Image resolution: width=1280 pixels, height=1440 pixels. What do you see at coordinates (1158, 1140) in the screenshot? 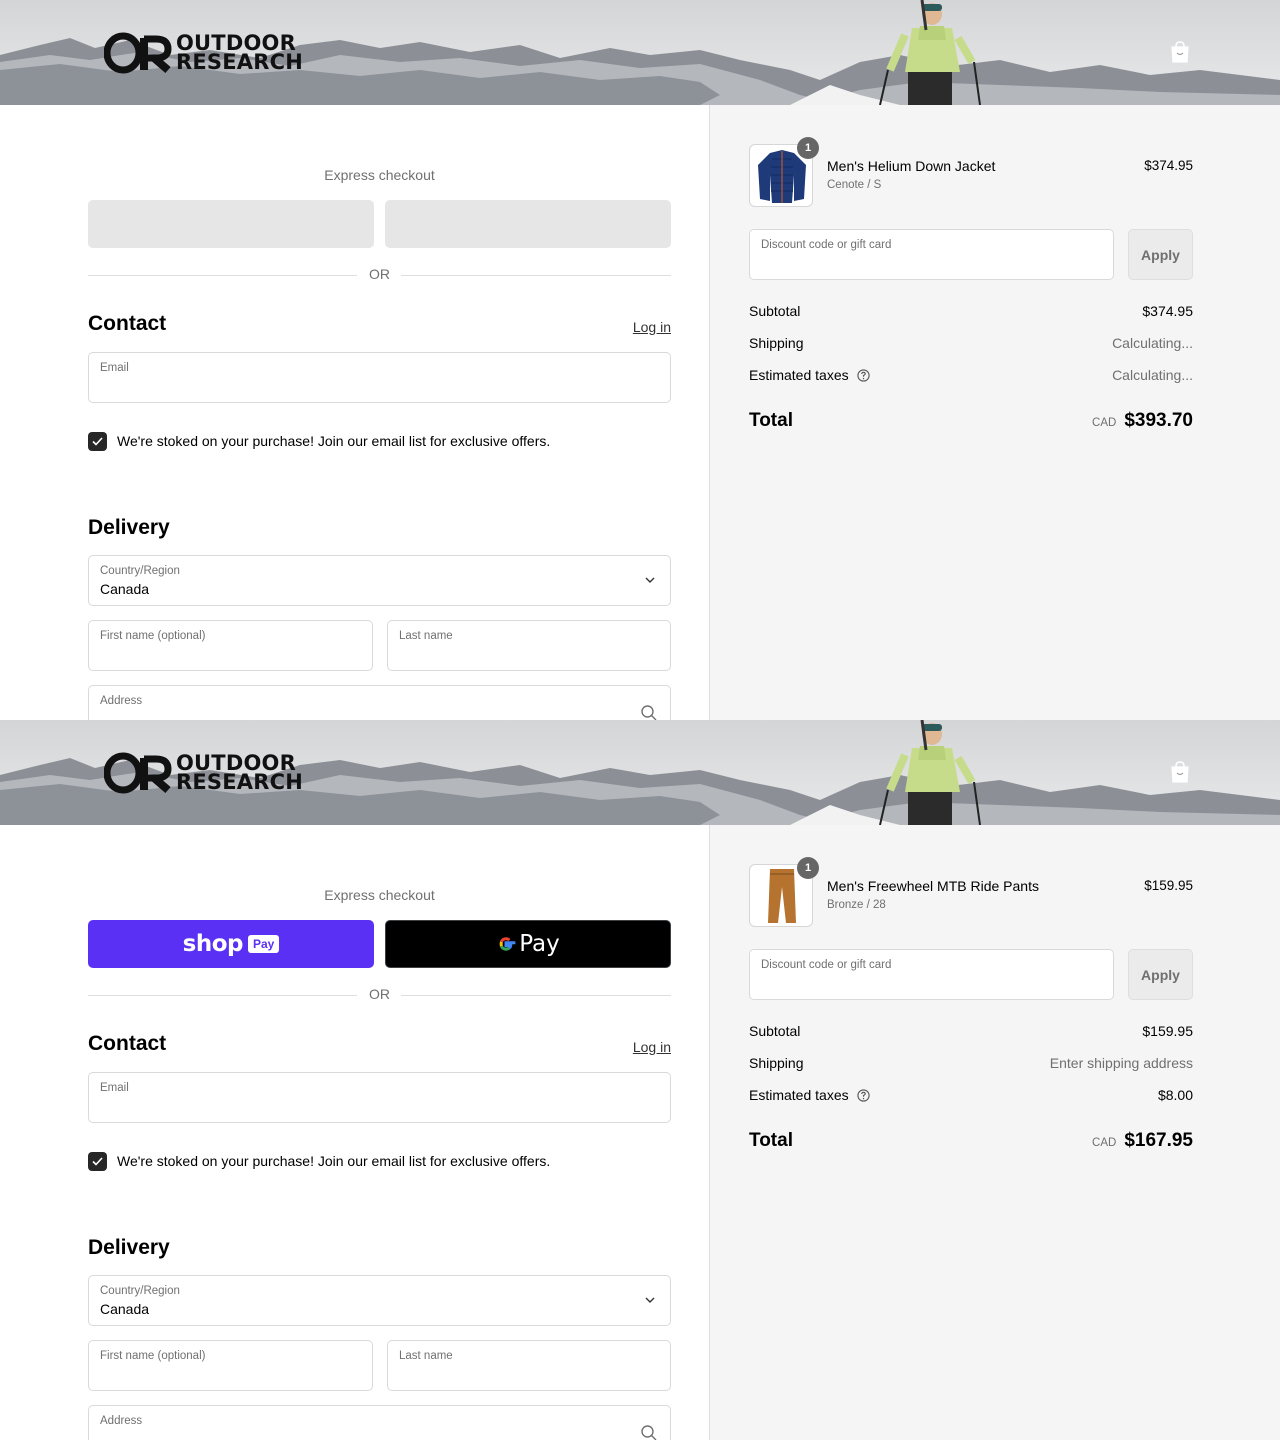
I see `total-value: $167.95` at bounding box center [1158, 1140].